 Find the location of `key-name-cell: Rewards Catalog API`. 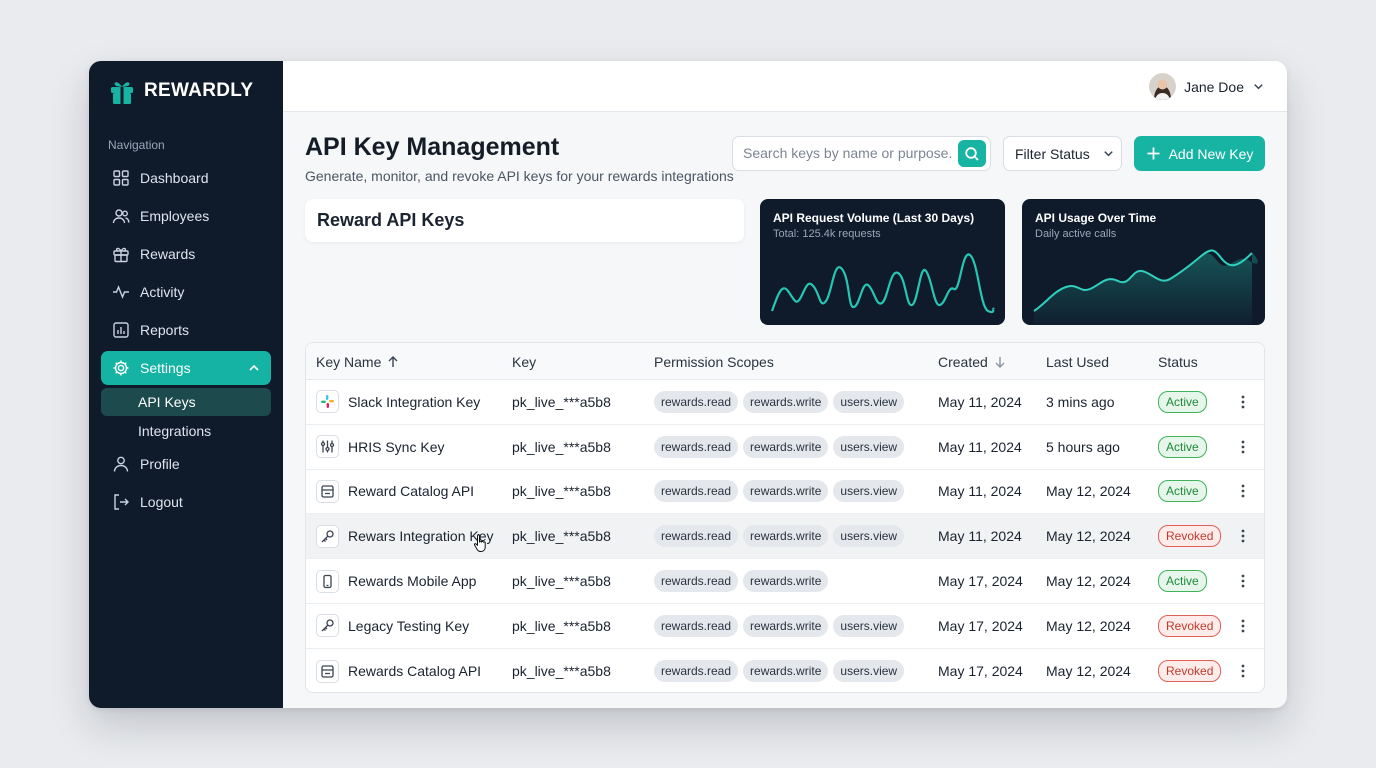

key-name-cell: Rewards Catalog API is located at coordinates (399, 670).